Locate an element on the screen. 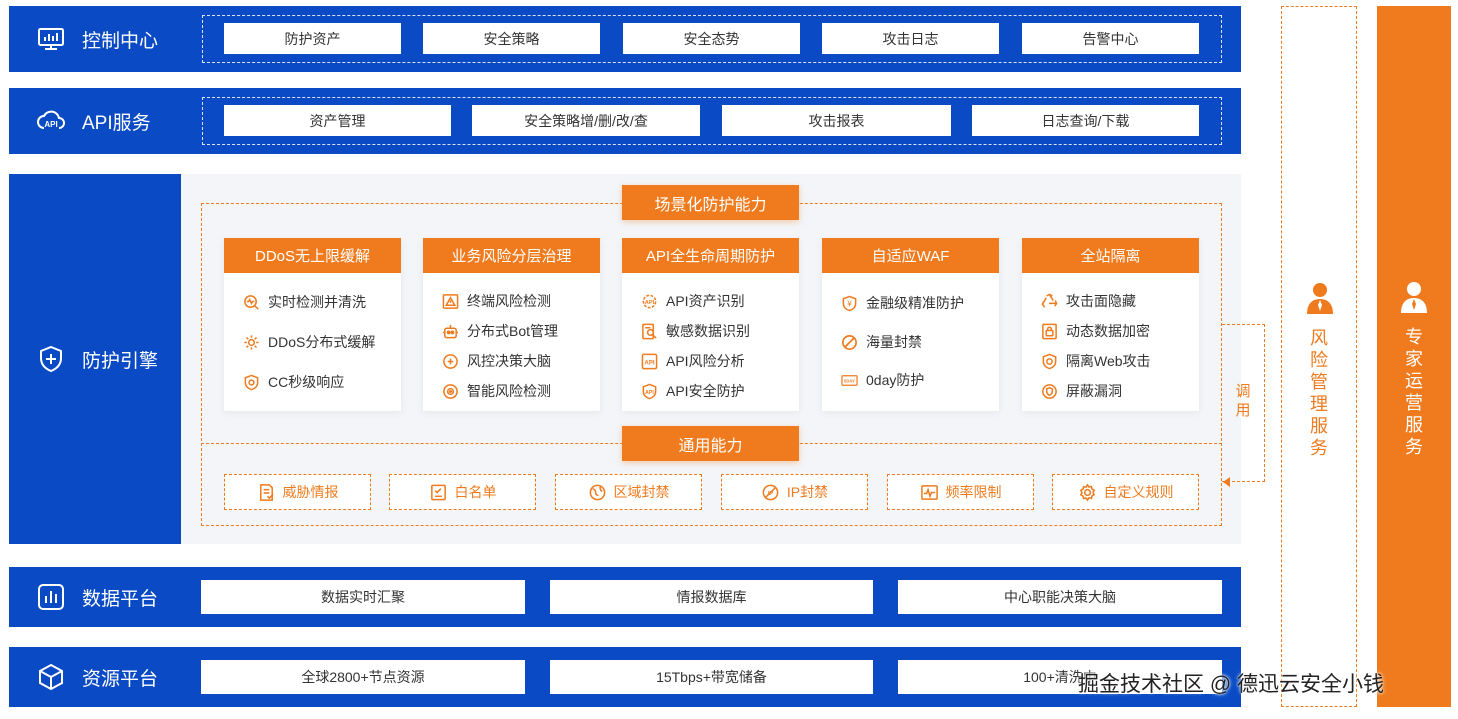 This screenshot has width=1458, height=719. dp-item-intel-db: 情报数据库 is located at coordinates (711, 597).